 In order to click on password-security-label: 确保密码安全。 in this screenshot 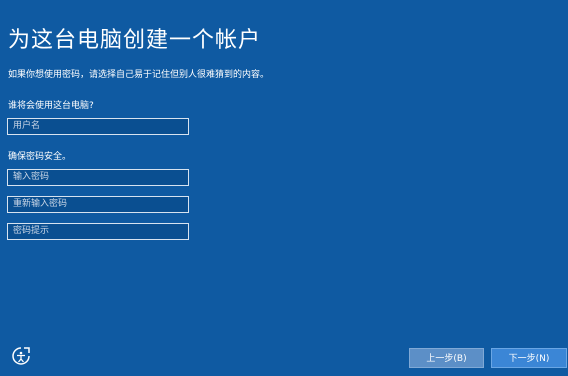, I will do `click(40, 157)`.